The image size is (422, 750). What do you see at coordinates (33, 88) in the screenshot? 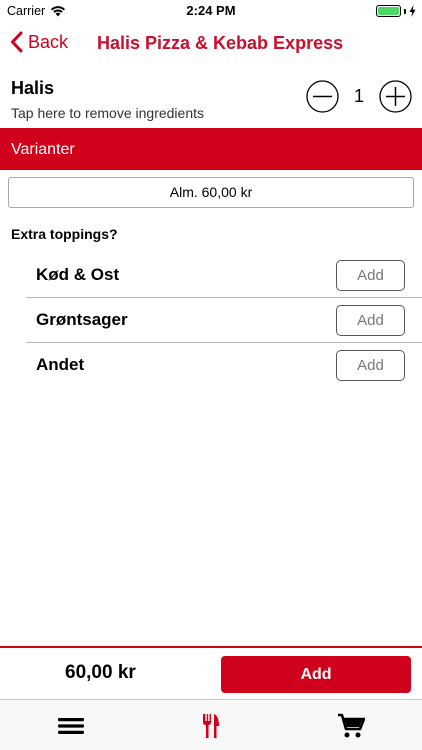
I see `product-name: Halis` at bounding box center [33, 88].